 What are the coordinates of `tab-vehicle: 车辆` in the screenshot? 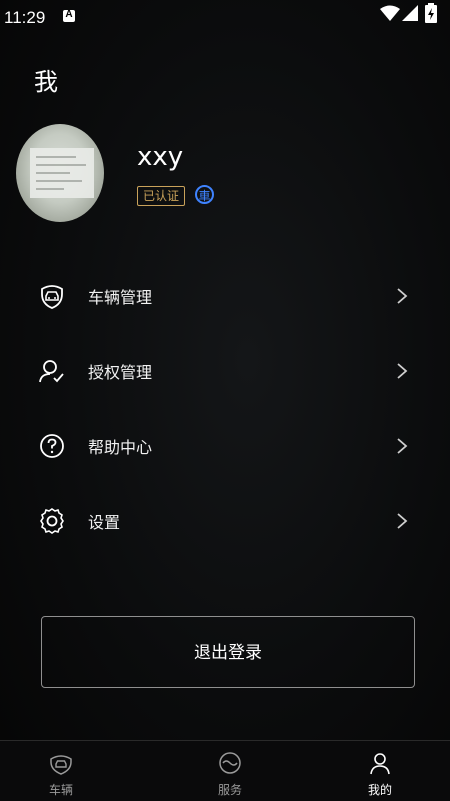 It's located at (68, 771).